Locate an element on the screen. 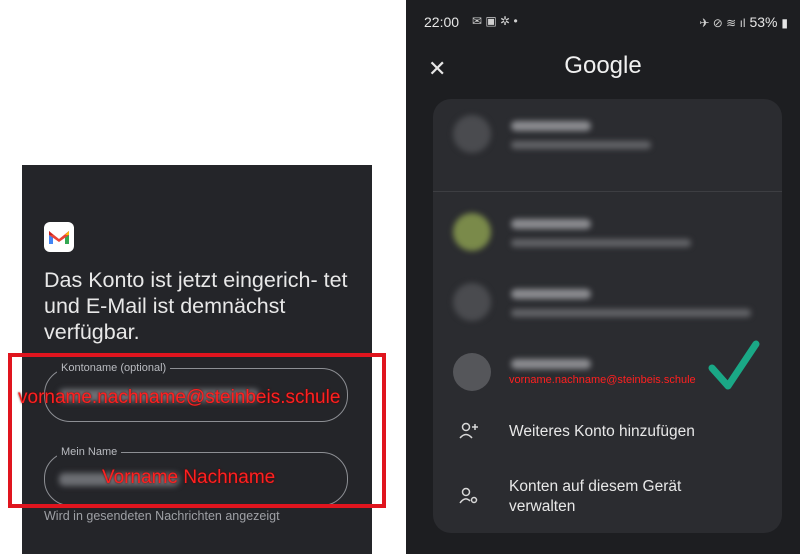 This screenshot has width=800, height=554. status-time: 22:00 is located at coordinates (442, 22).